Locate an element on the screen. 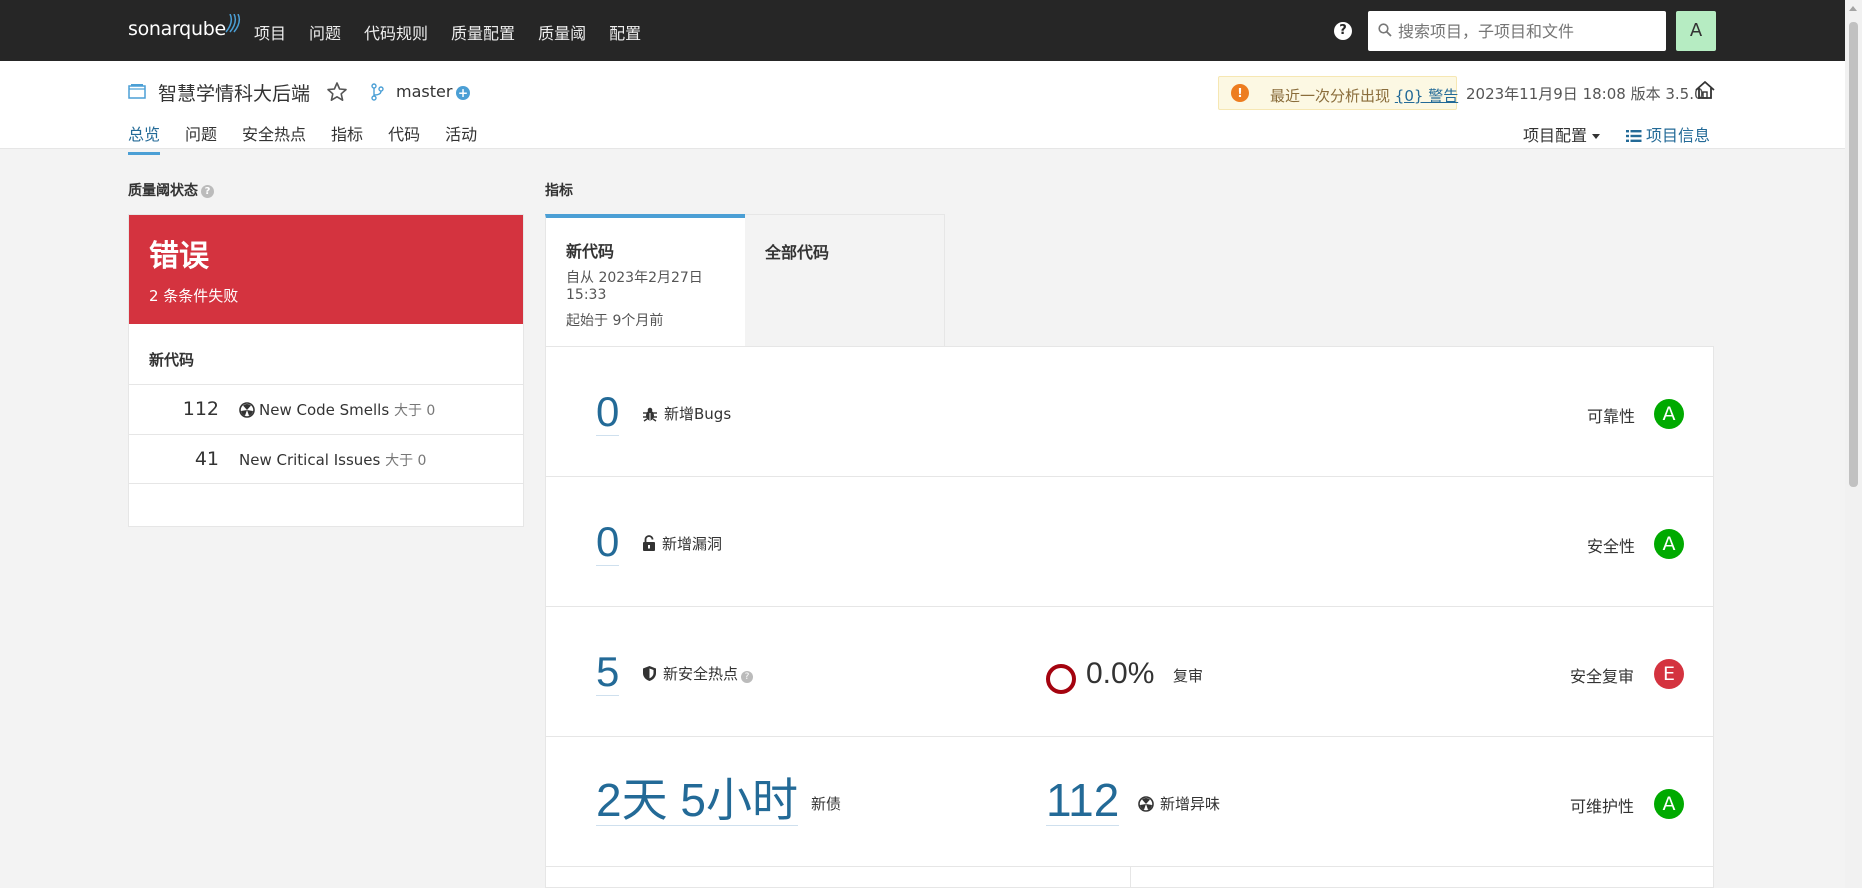  maintainability-label: 可维护性 is located at coordinates (1602, 806).